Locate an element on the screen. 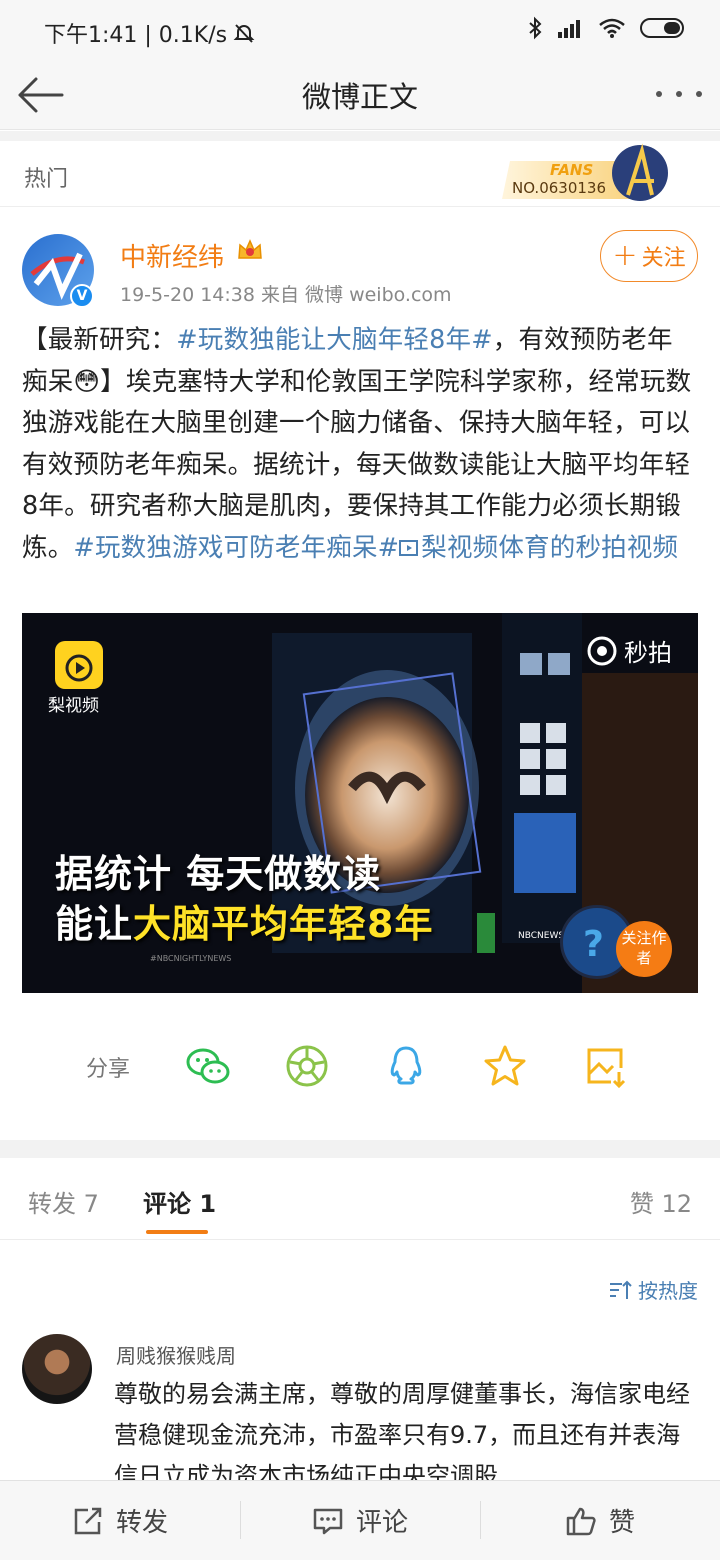 The width and height of the screenshot is (720, 1560). comment-label: 评论 is located at coordinates (381, 1523).